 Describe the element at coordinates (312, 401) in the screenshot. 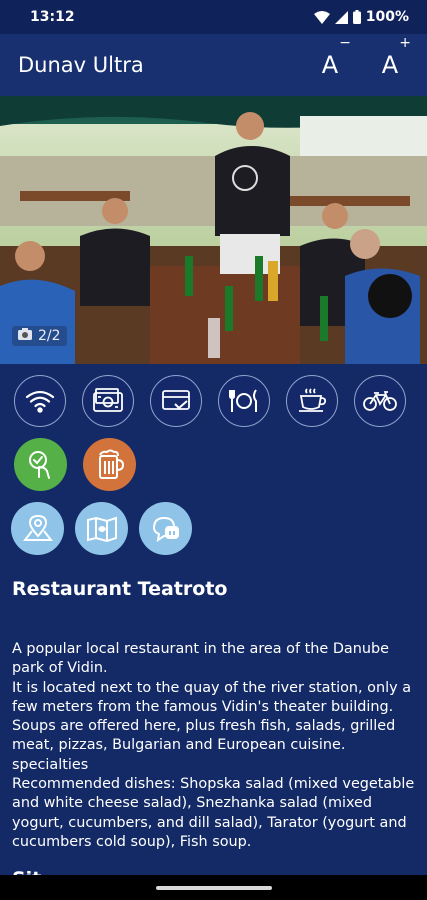

I see `coffee-icon` at that location.